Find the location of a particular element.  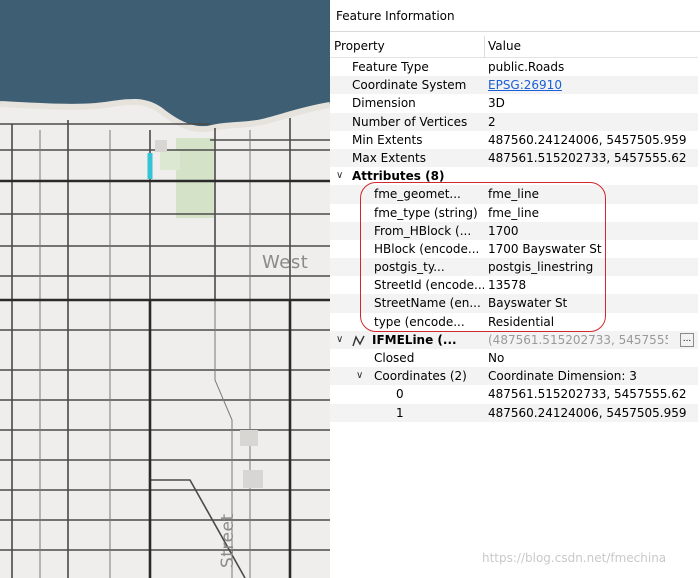

row-value: 3D is located at coordinates (496, 103).